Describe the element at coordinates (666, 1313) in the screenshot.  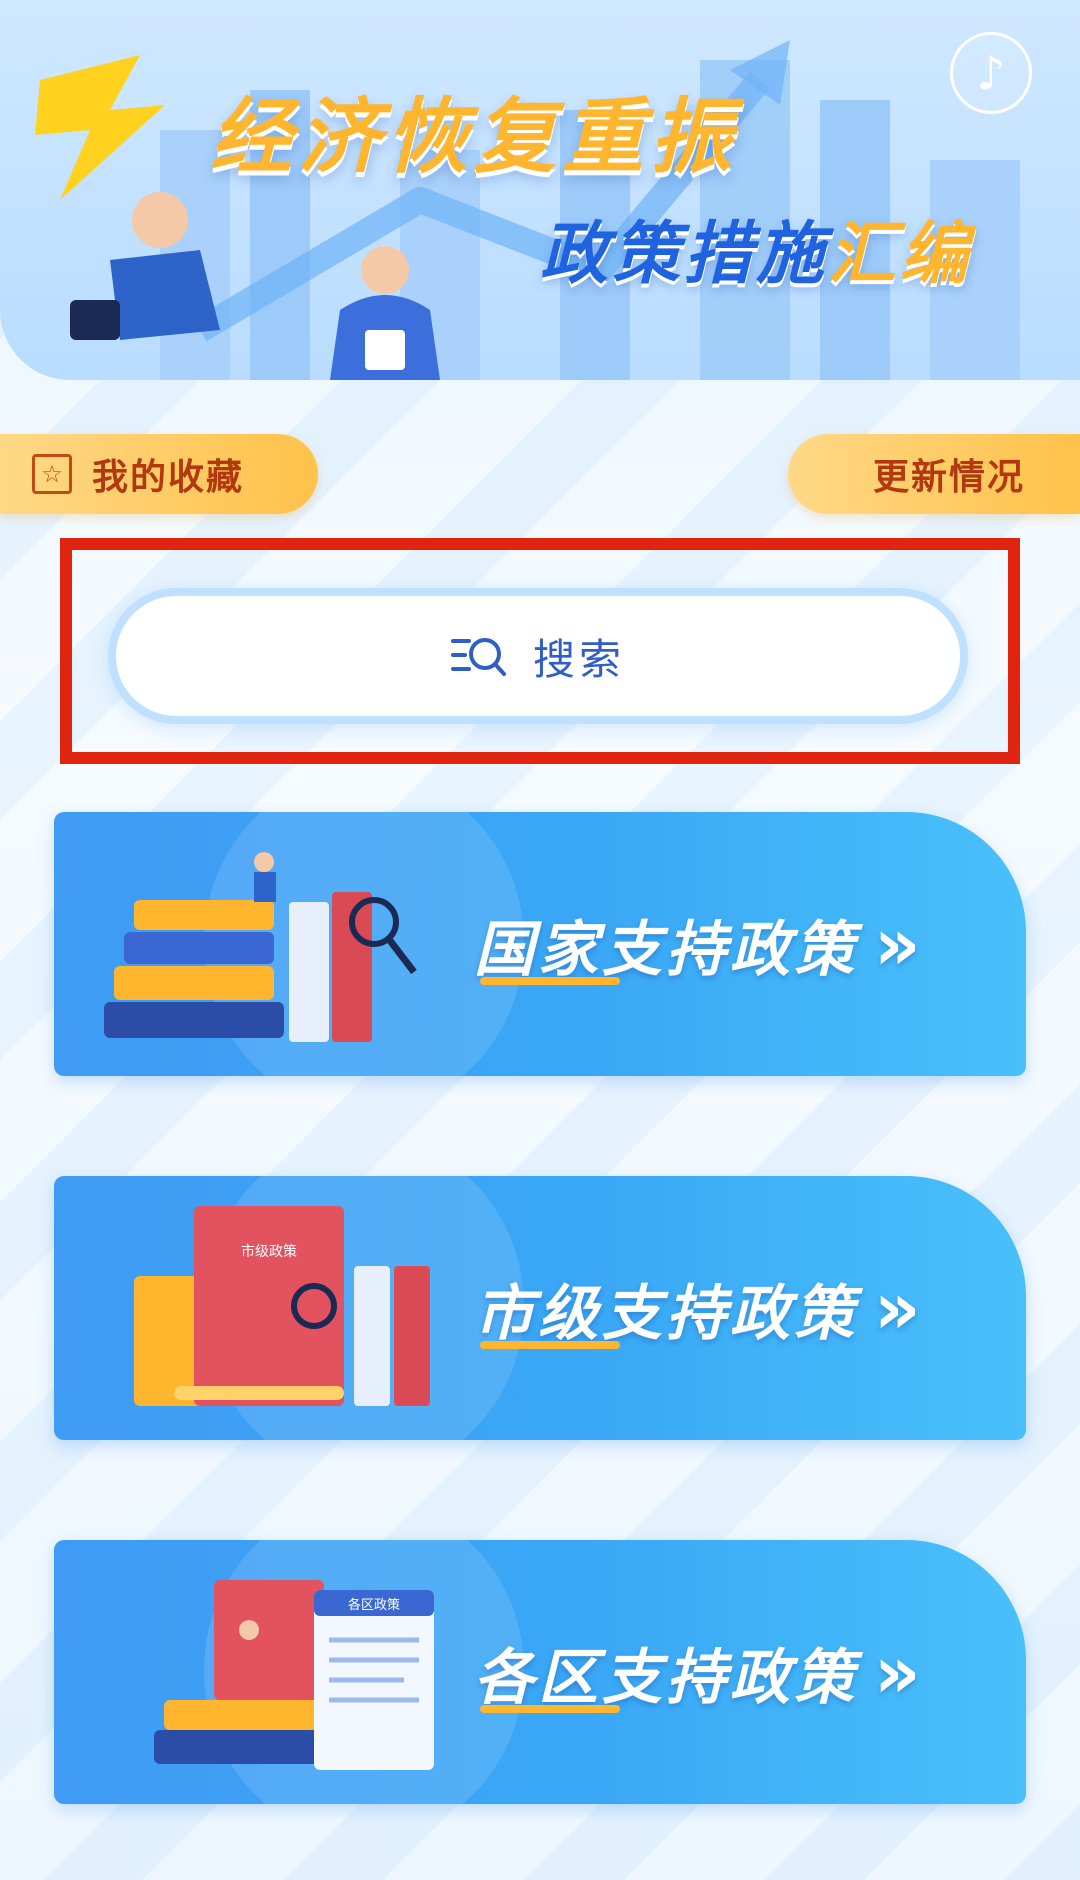
I see `city-policy-label: 市级支持政策` at that location.